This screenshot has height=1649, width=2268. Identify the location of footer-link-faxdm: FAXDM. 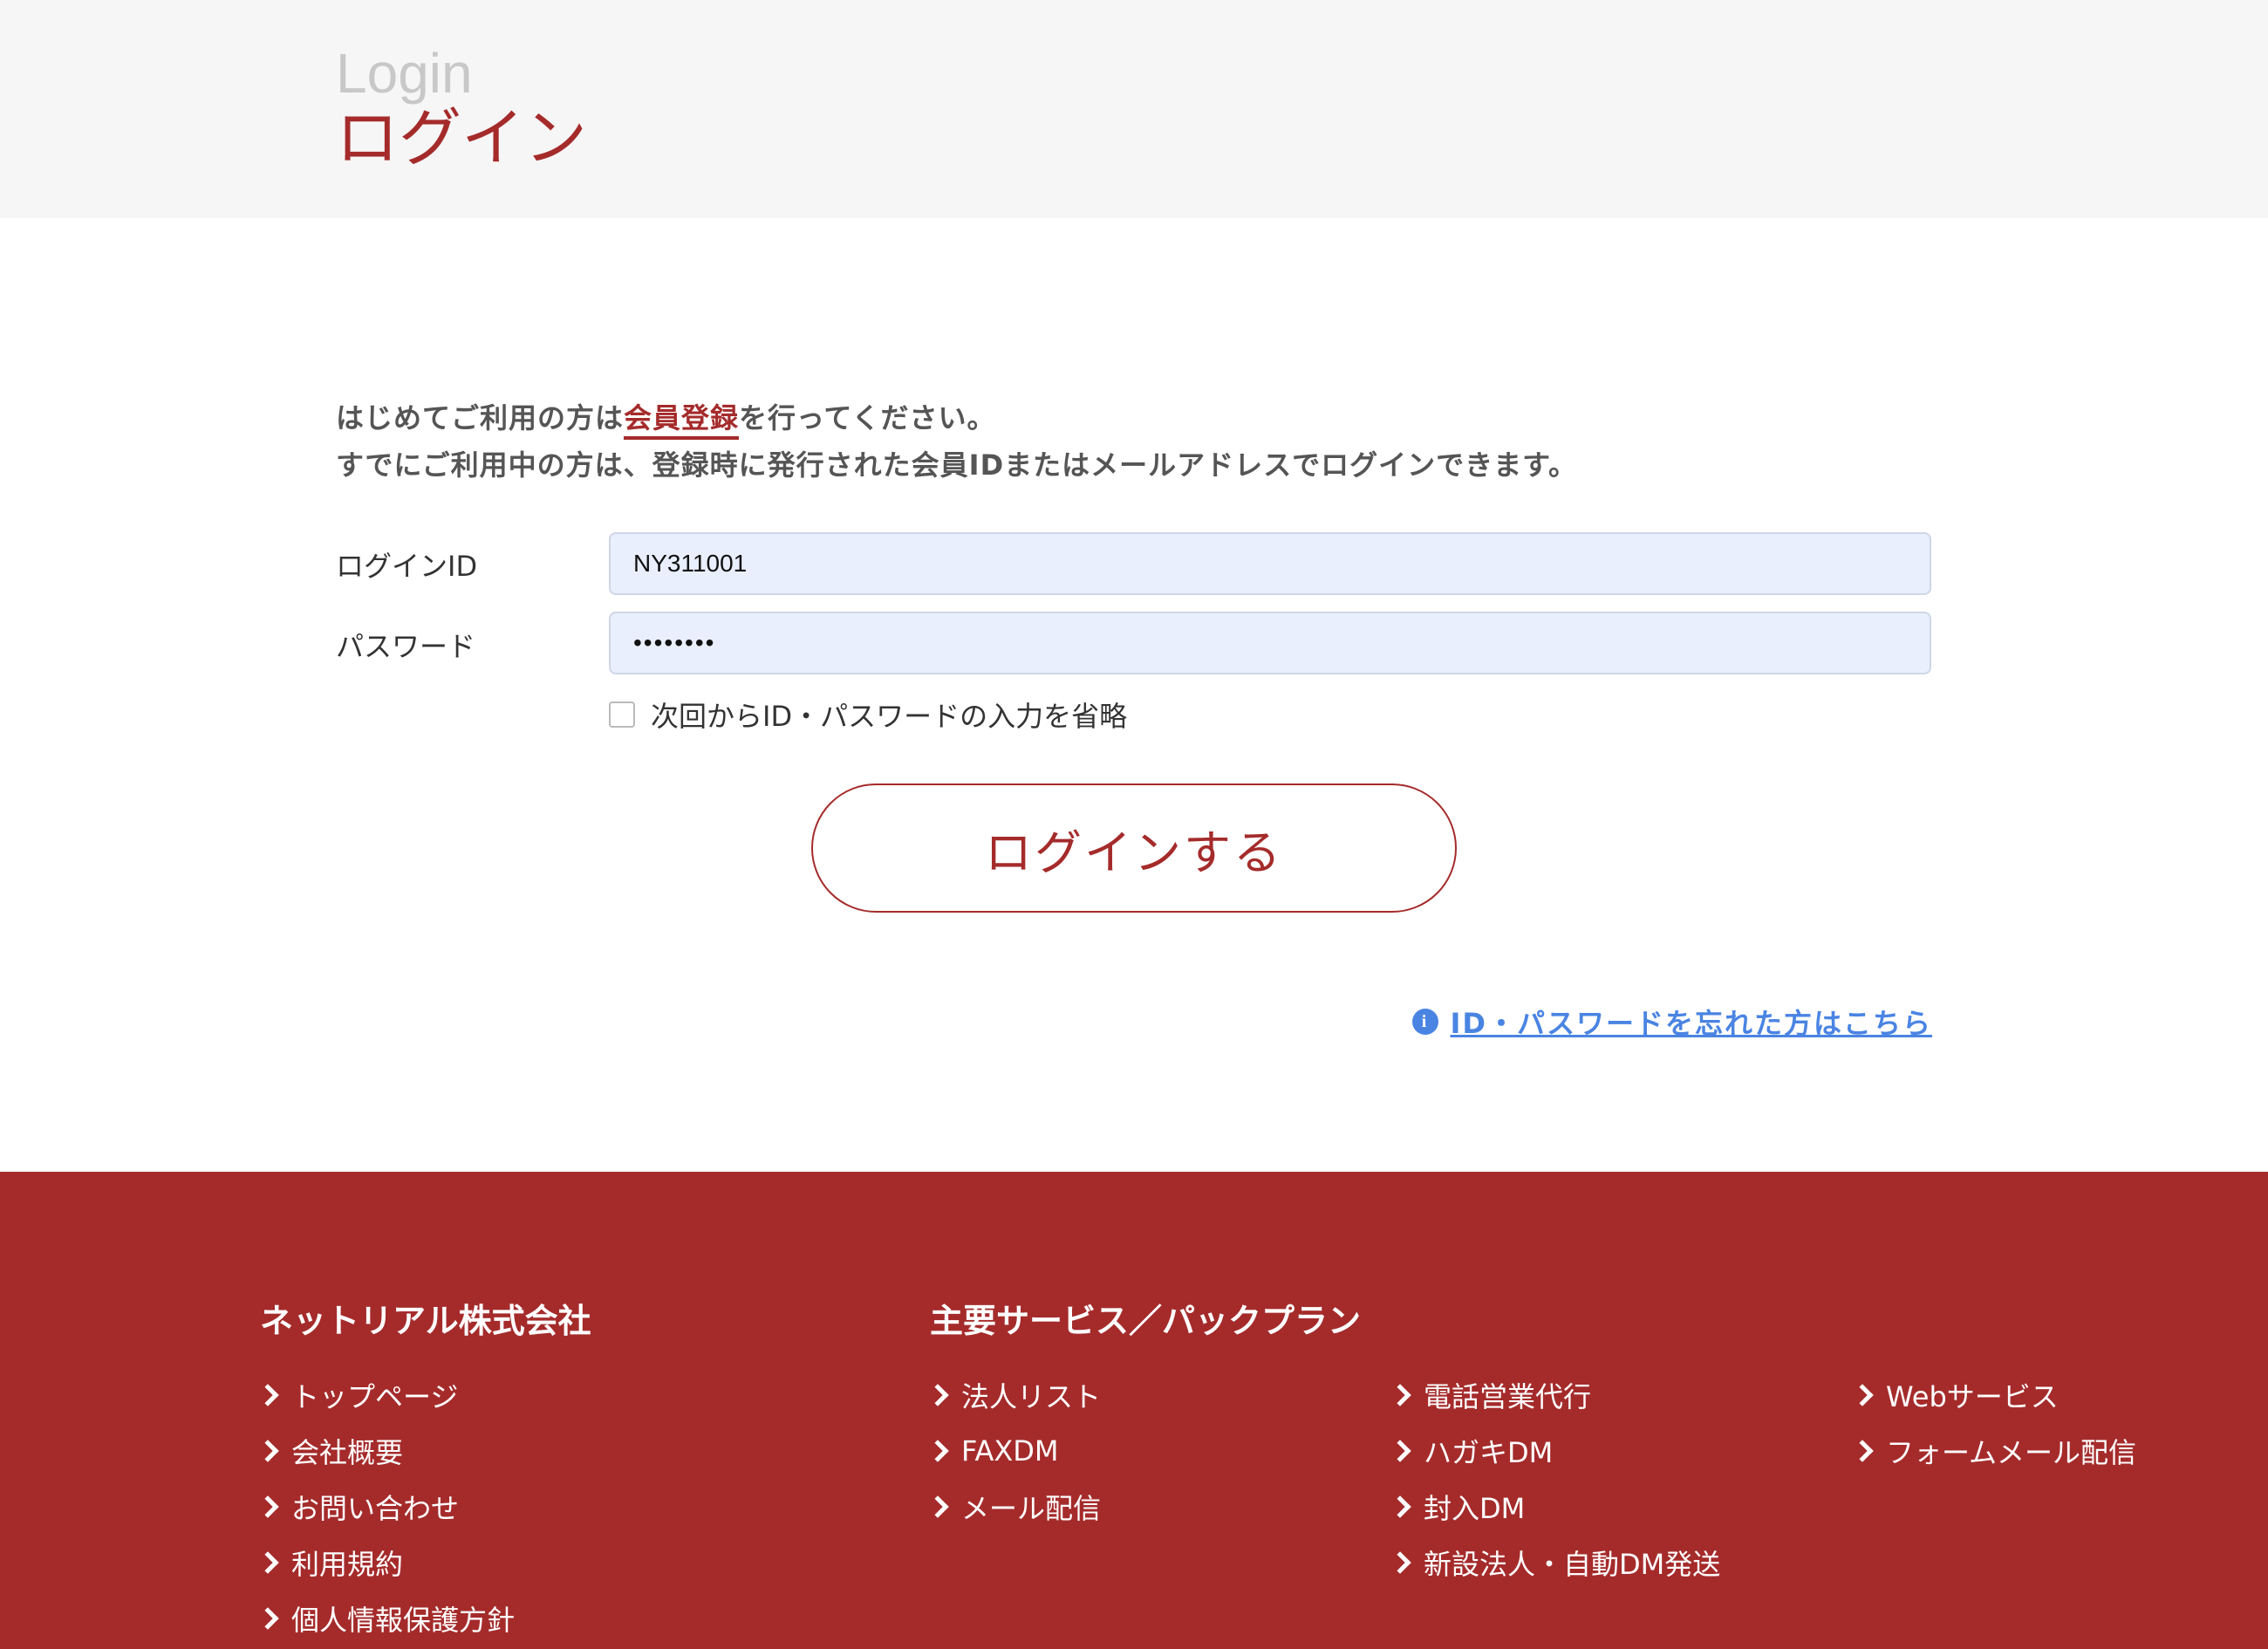
(1014, 1451).